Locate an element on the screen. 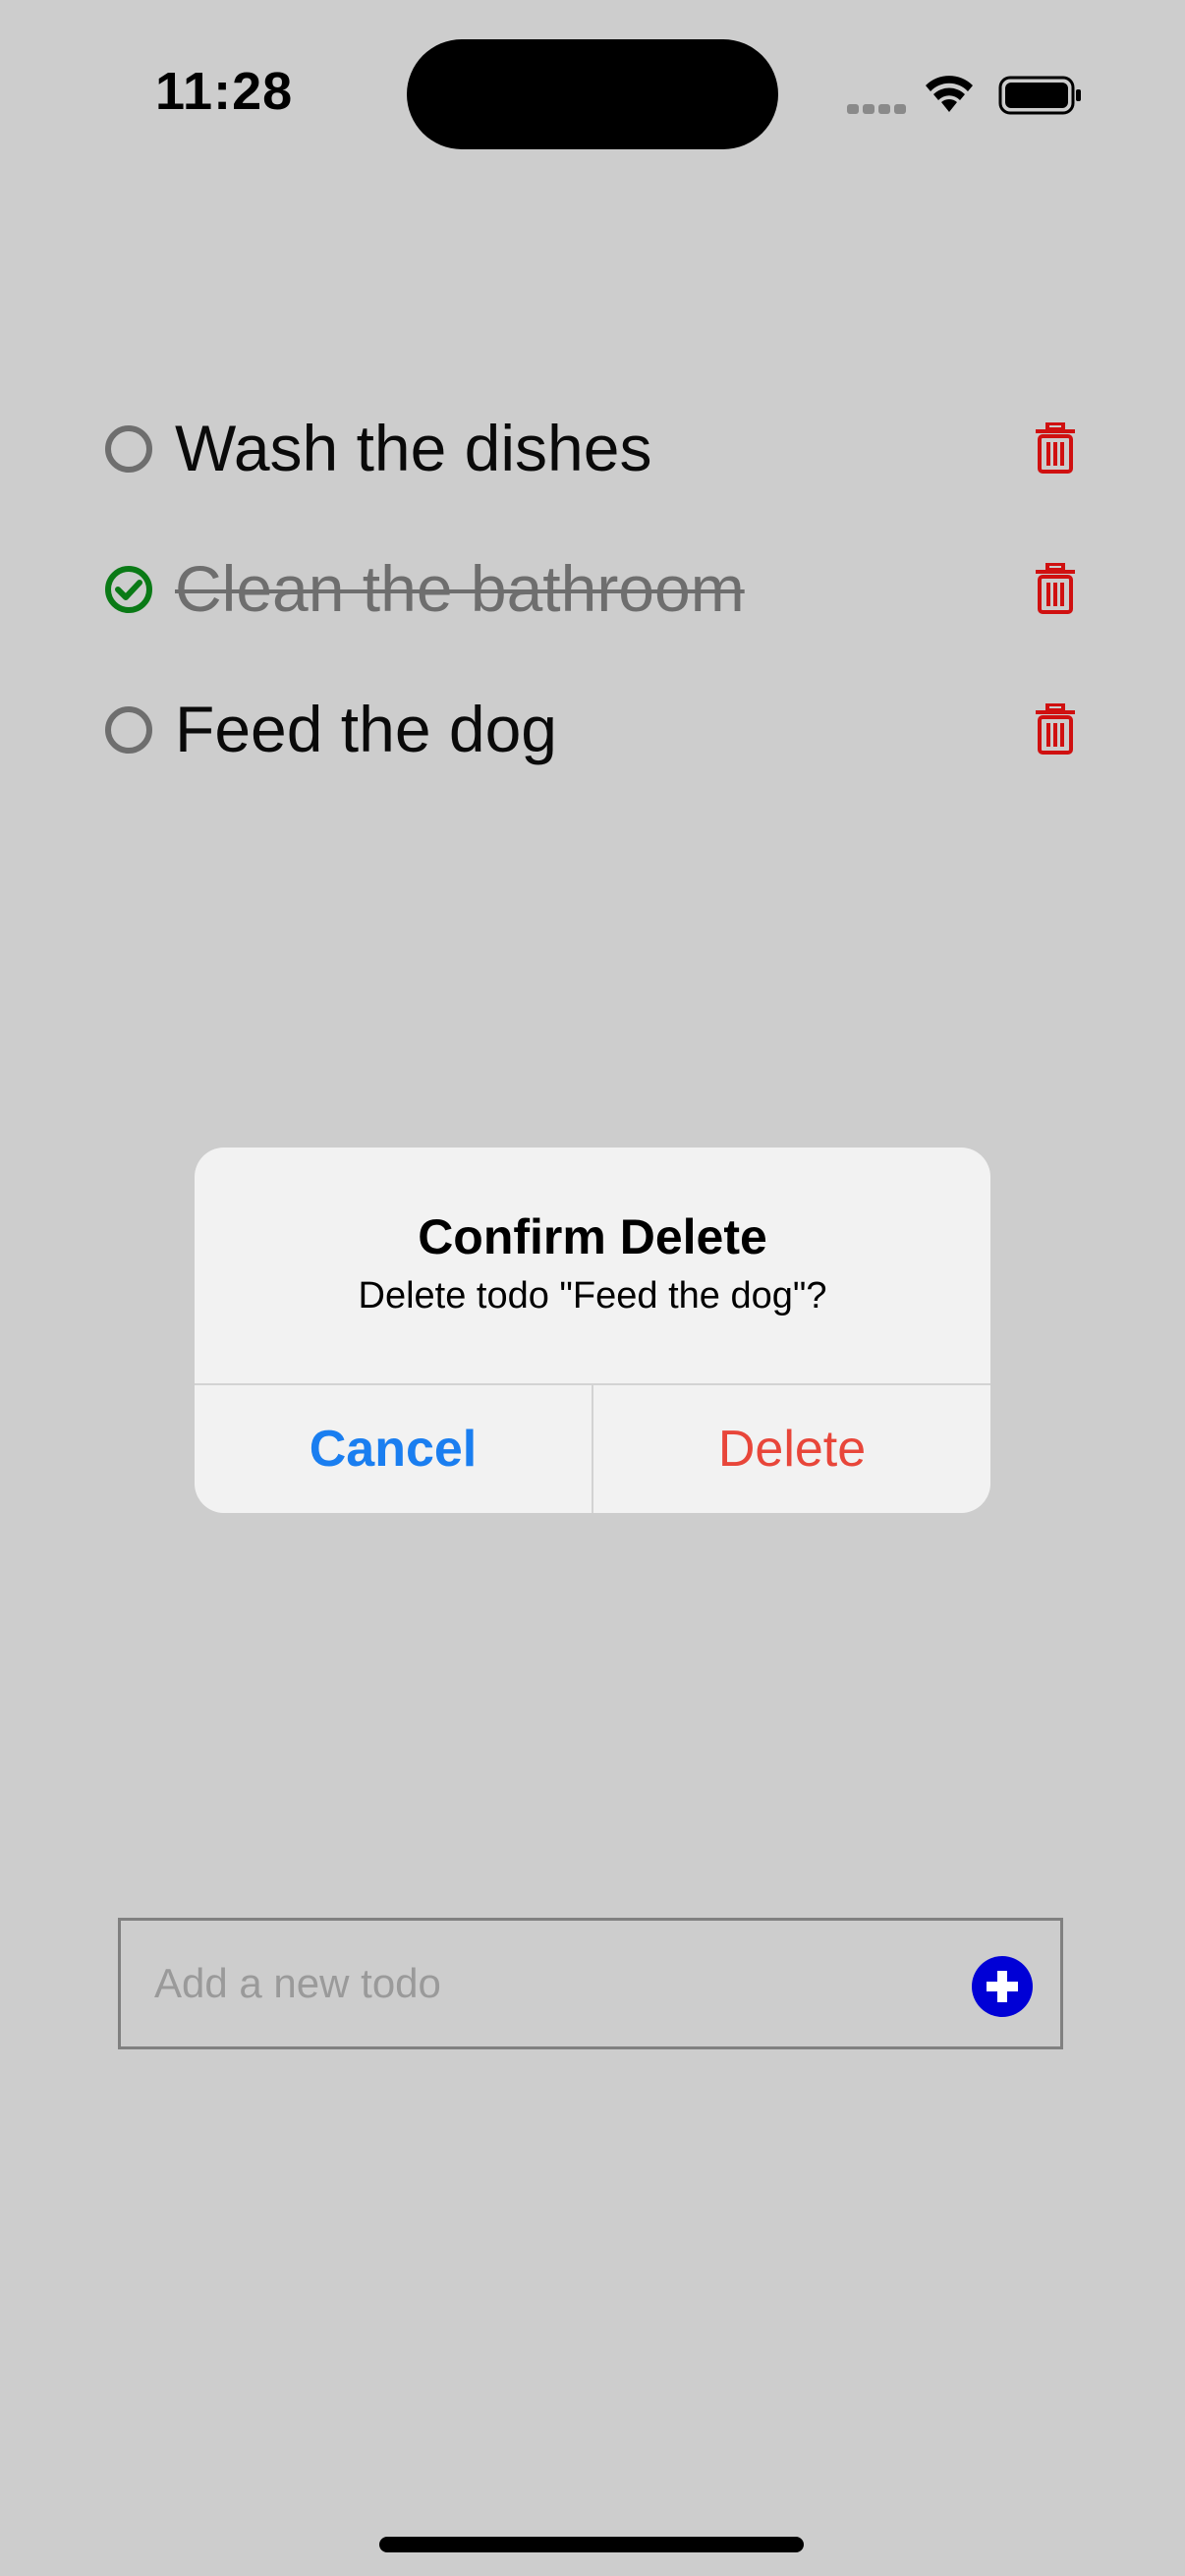 Image resolution: width=1185 pixels, height=2576 pixels. dynamic-island is located at coordinates (592, 94).